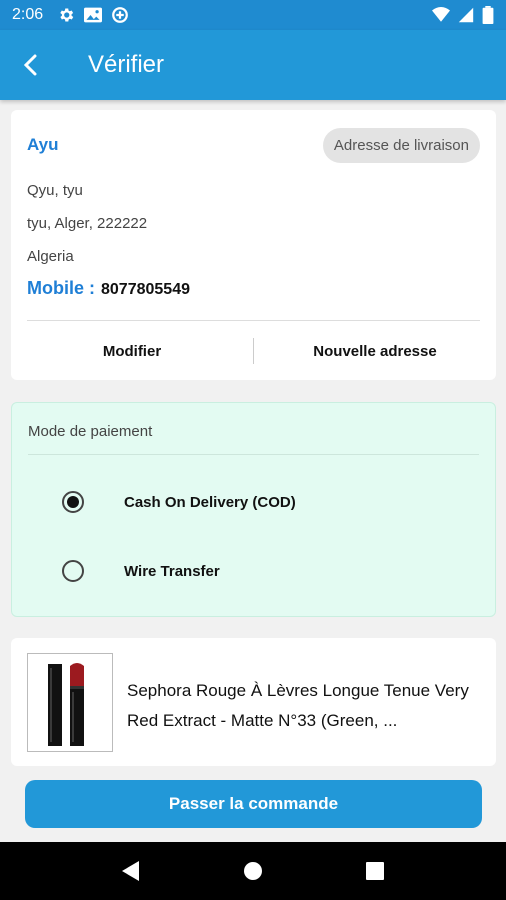  What do you see at coordinates (441, 14) in the screenshot?
I see `wifi-icon` at bounding box center [441, 14].